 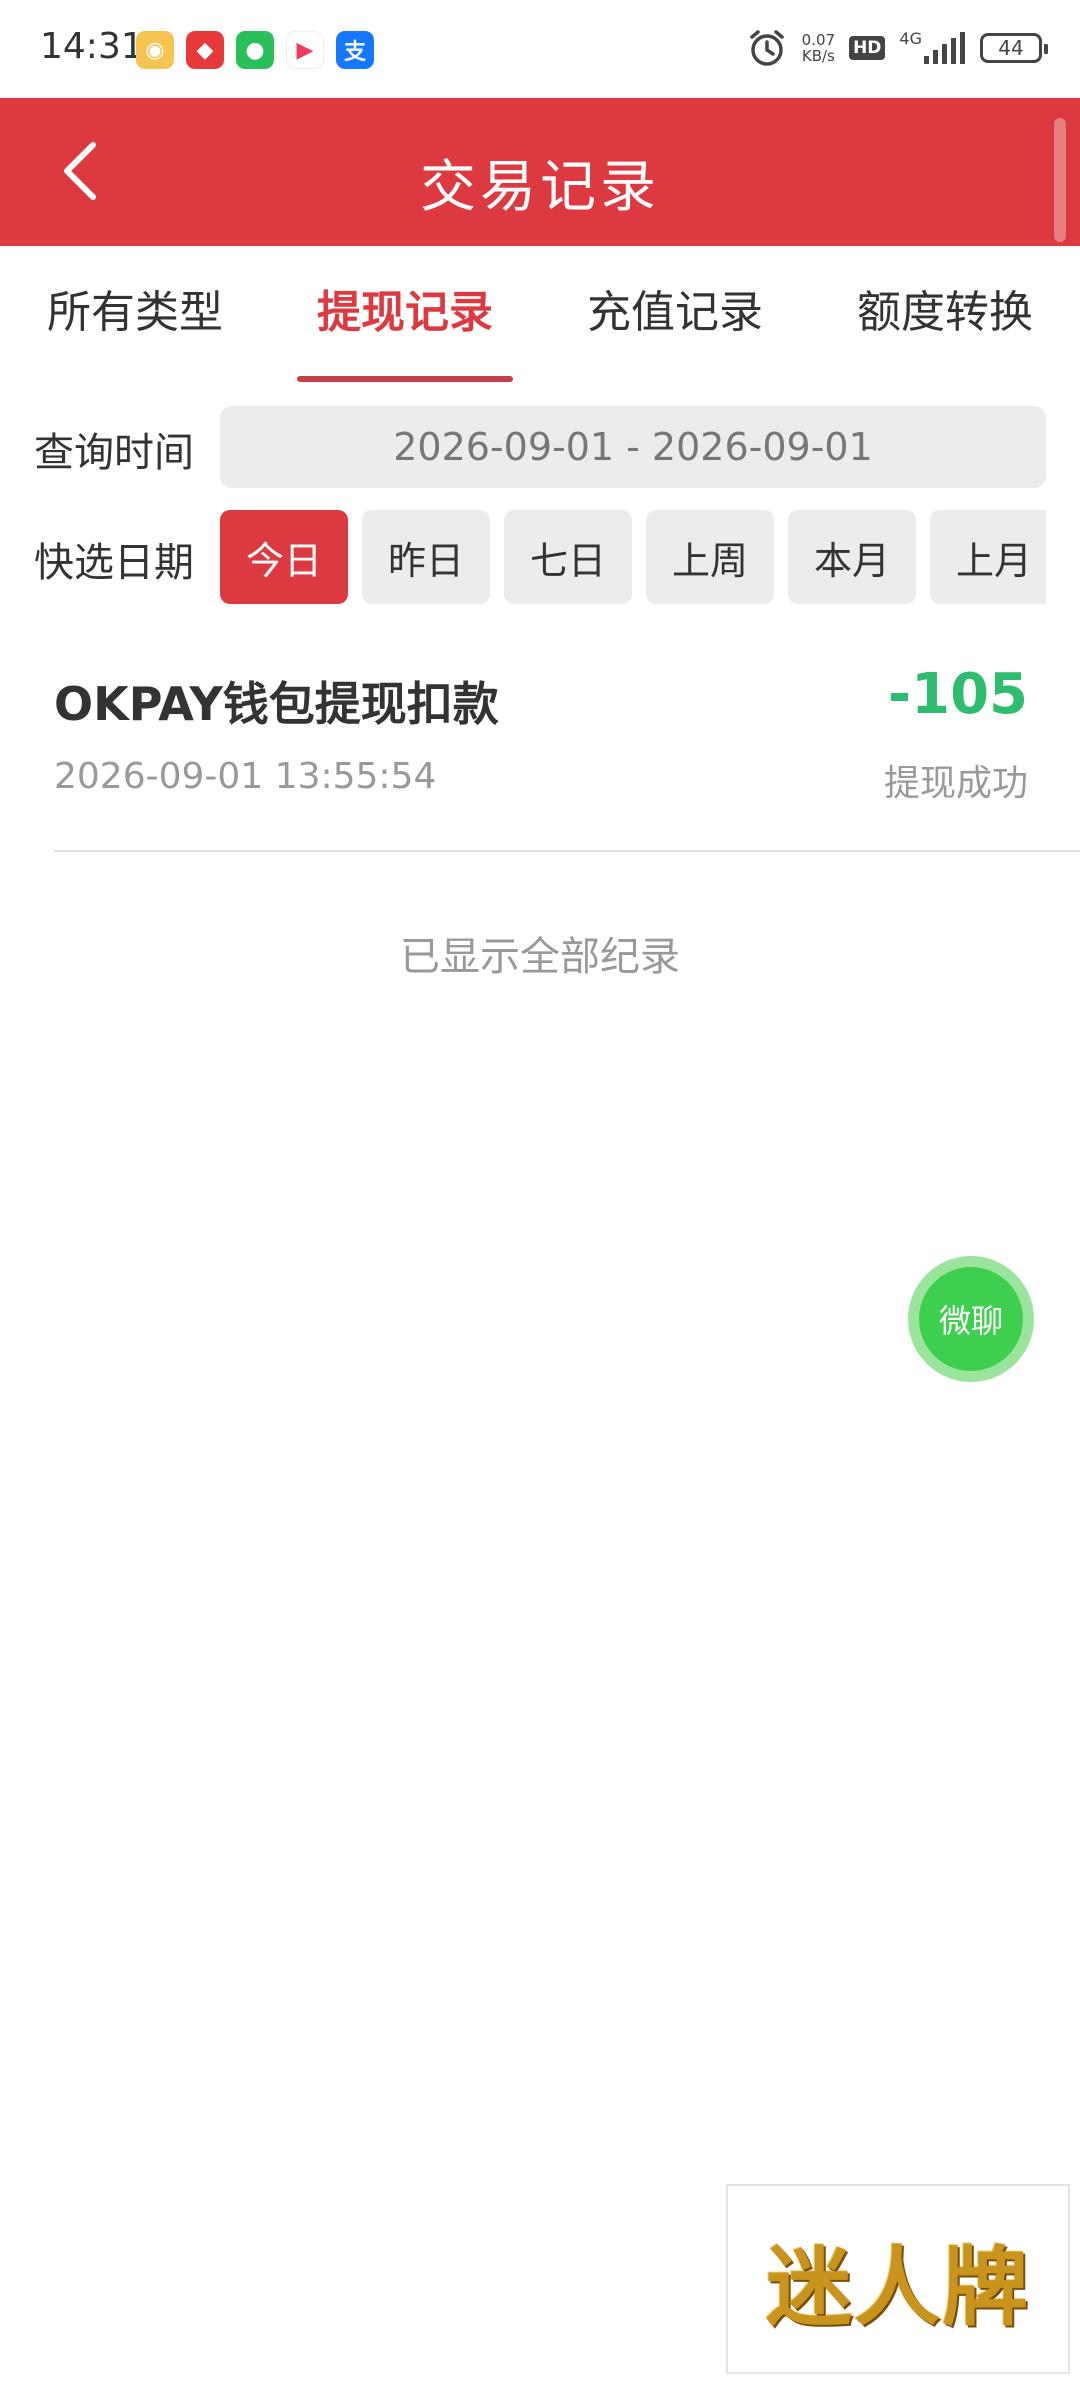 What do you see at coordinates (92, 46) in the screenshot?
I see `status-time: 14:31` at bounding box center [92, 46].